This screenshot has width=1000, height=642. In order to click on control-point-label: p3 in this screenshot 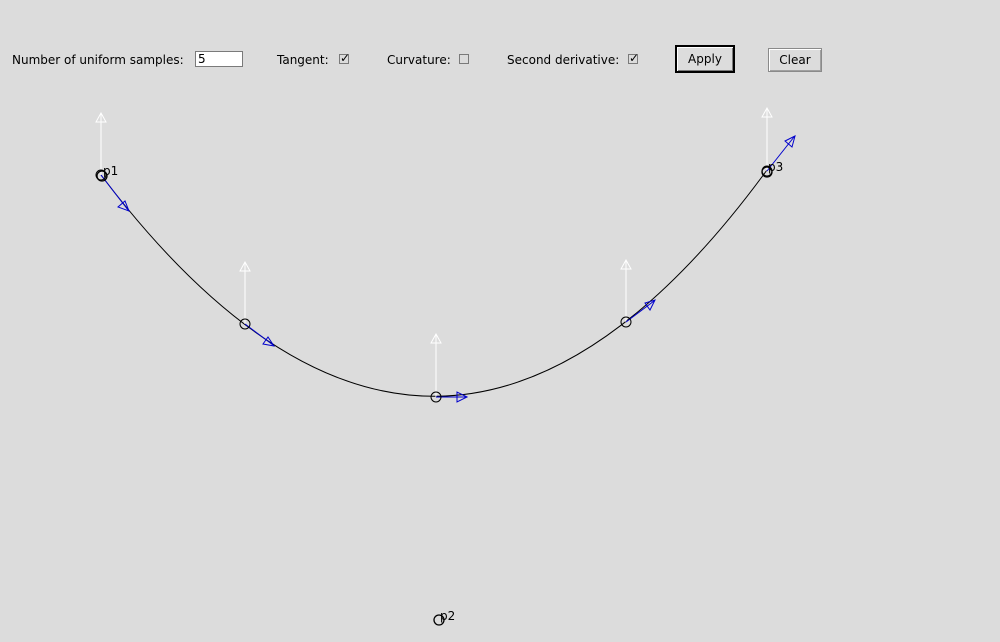, I will do `click(775, 167)`.